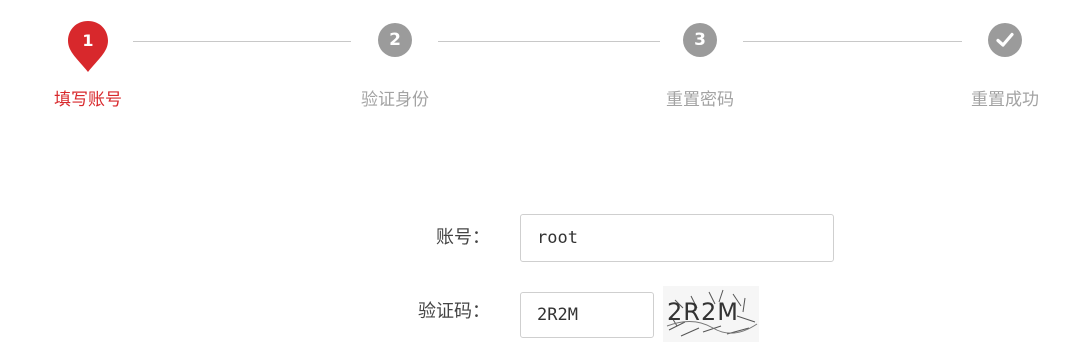 Image resolution: width=1080 pixels, height=348 pixels. I want to click on step-1-pin-marker: 1, so click(88, 47).